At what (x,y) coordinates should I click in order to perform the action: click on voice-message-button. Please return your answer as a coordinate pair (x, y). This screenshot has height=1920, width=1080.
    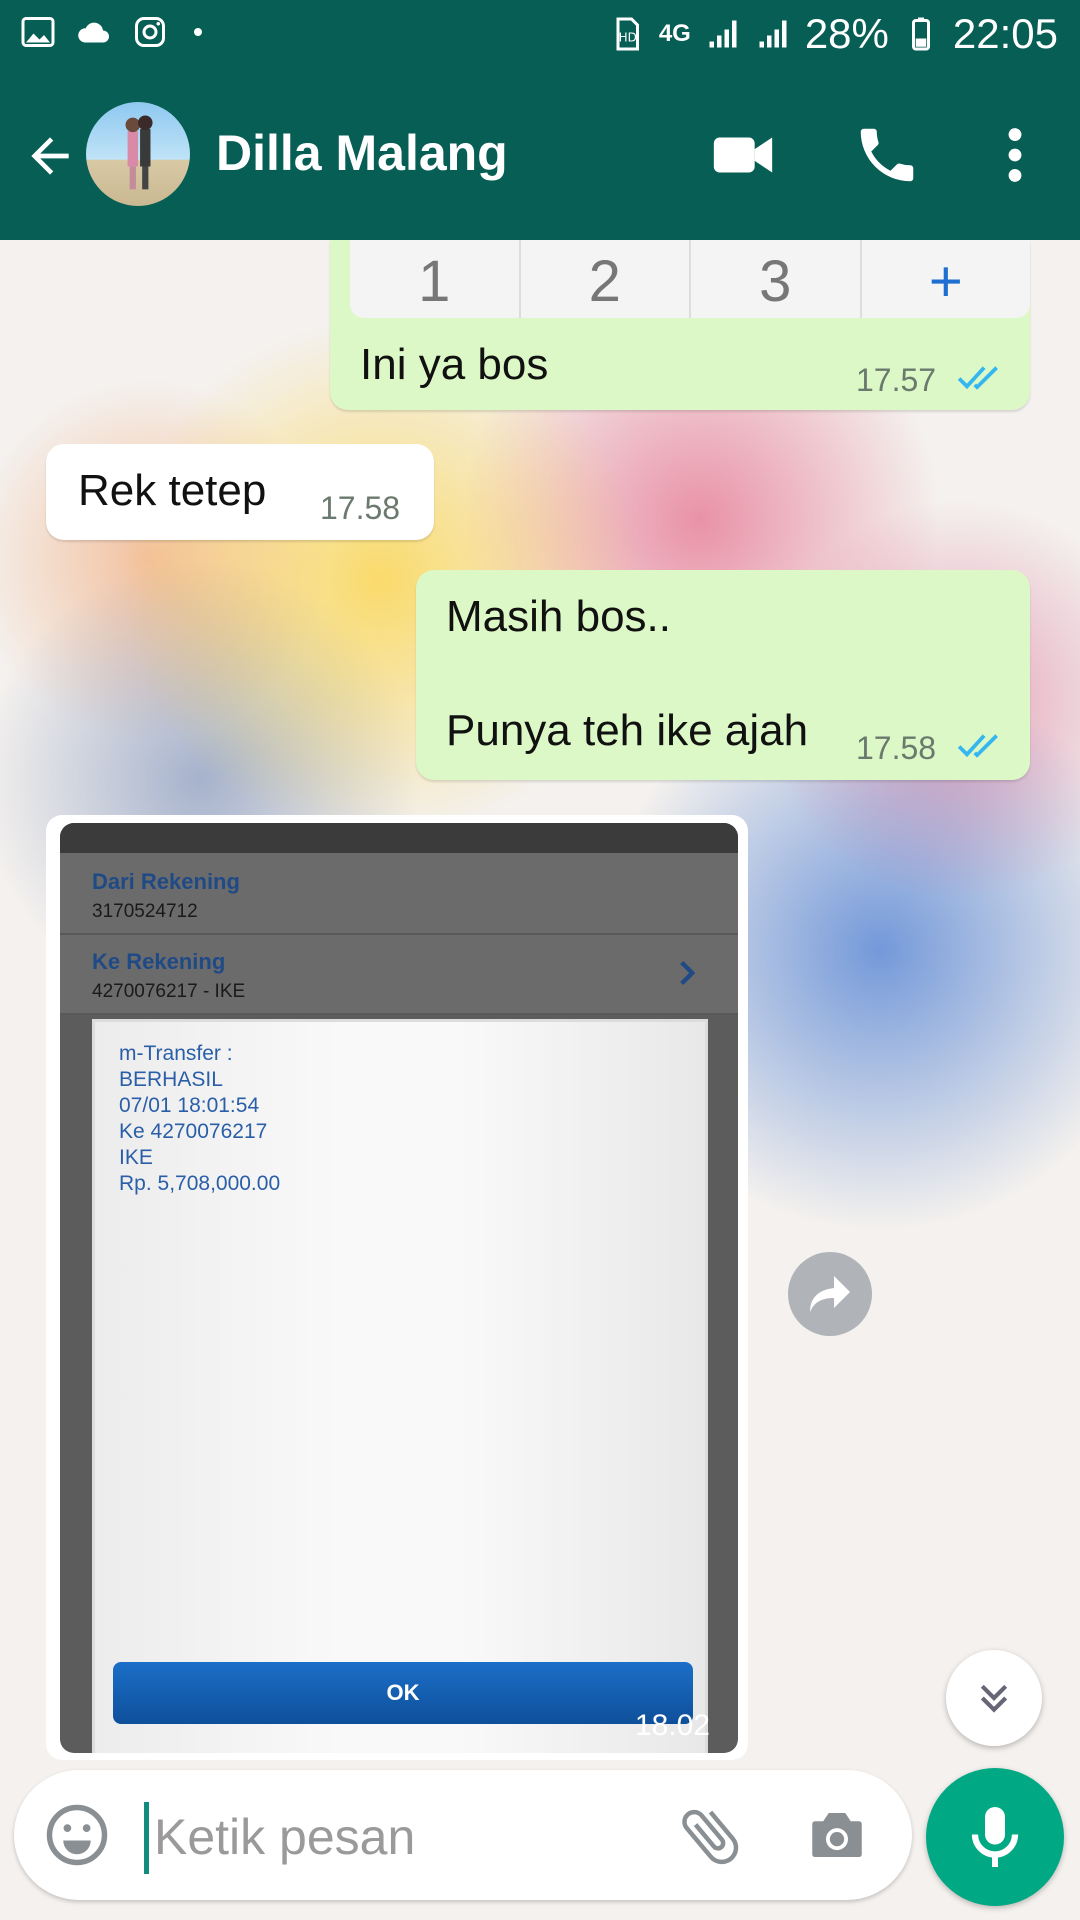
    Looking at the image, I should click on (995, 1837).